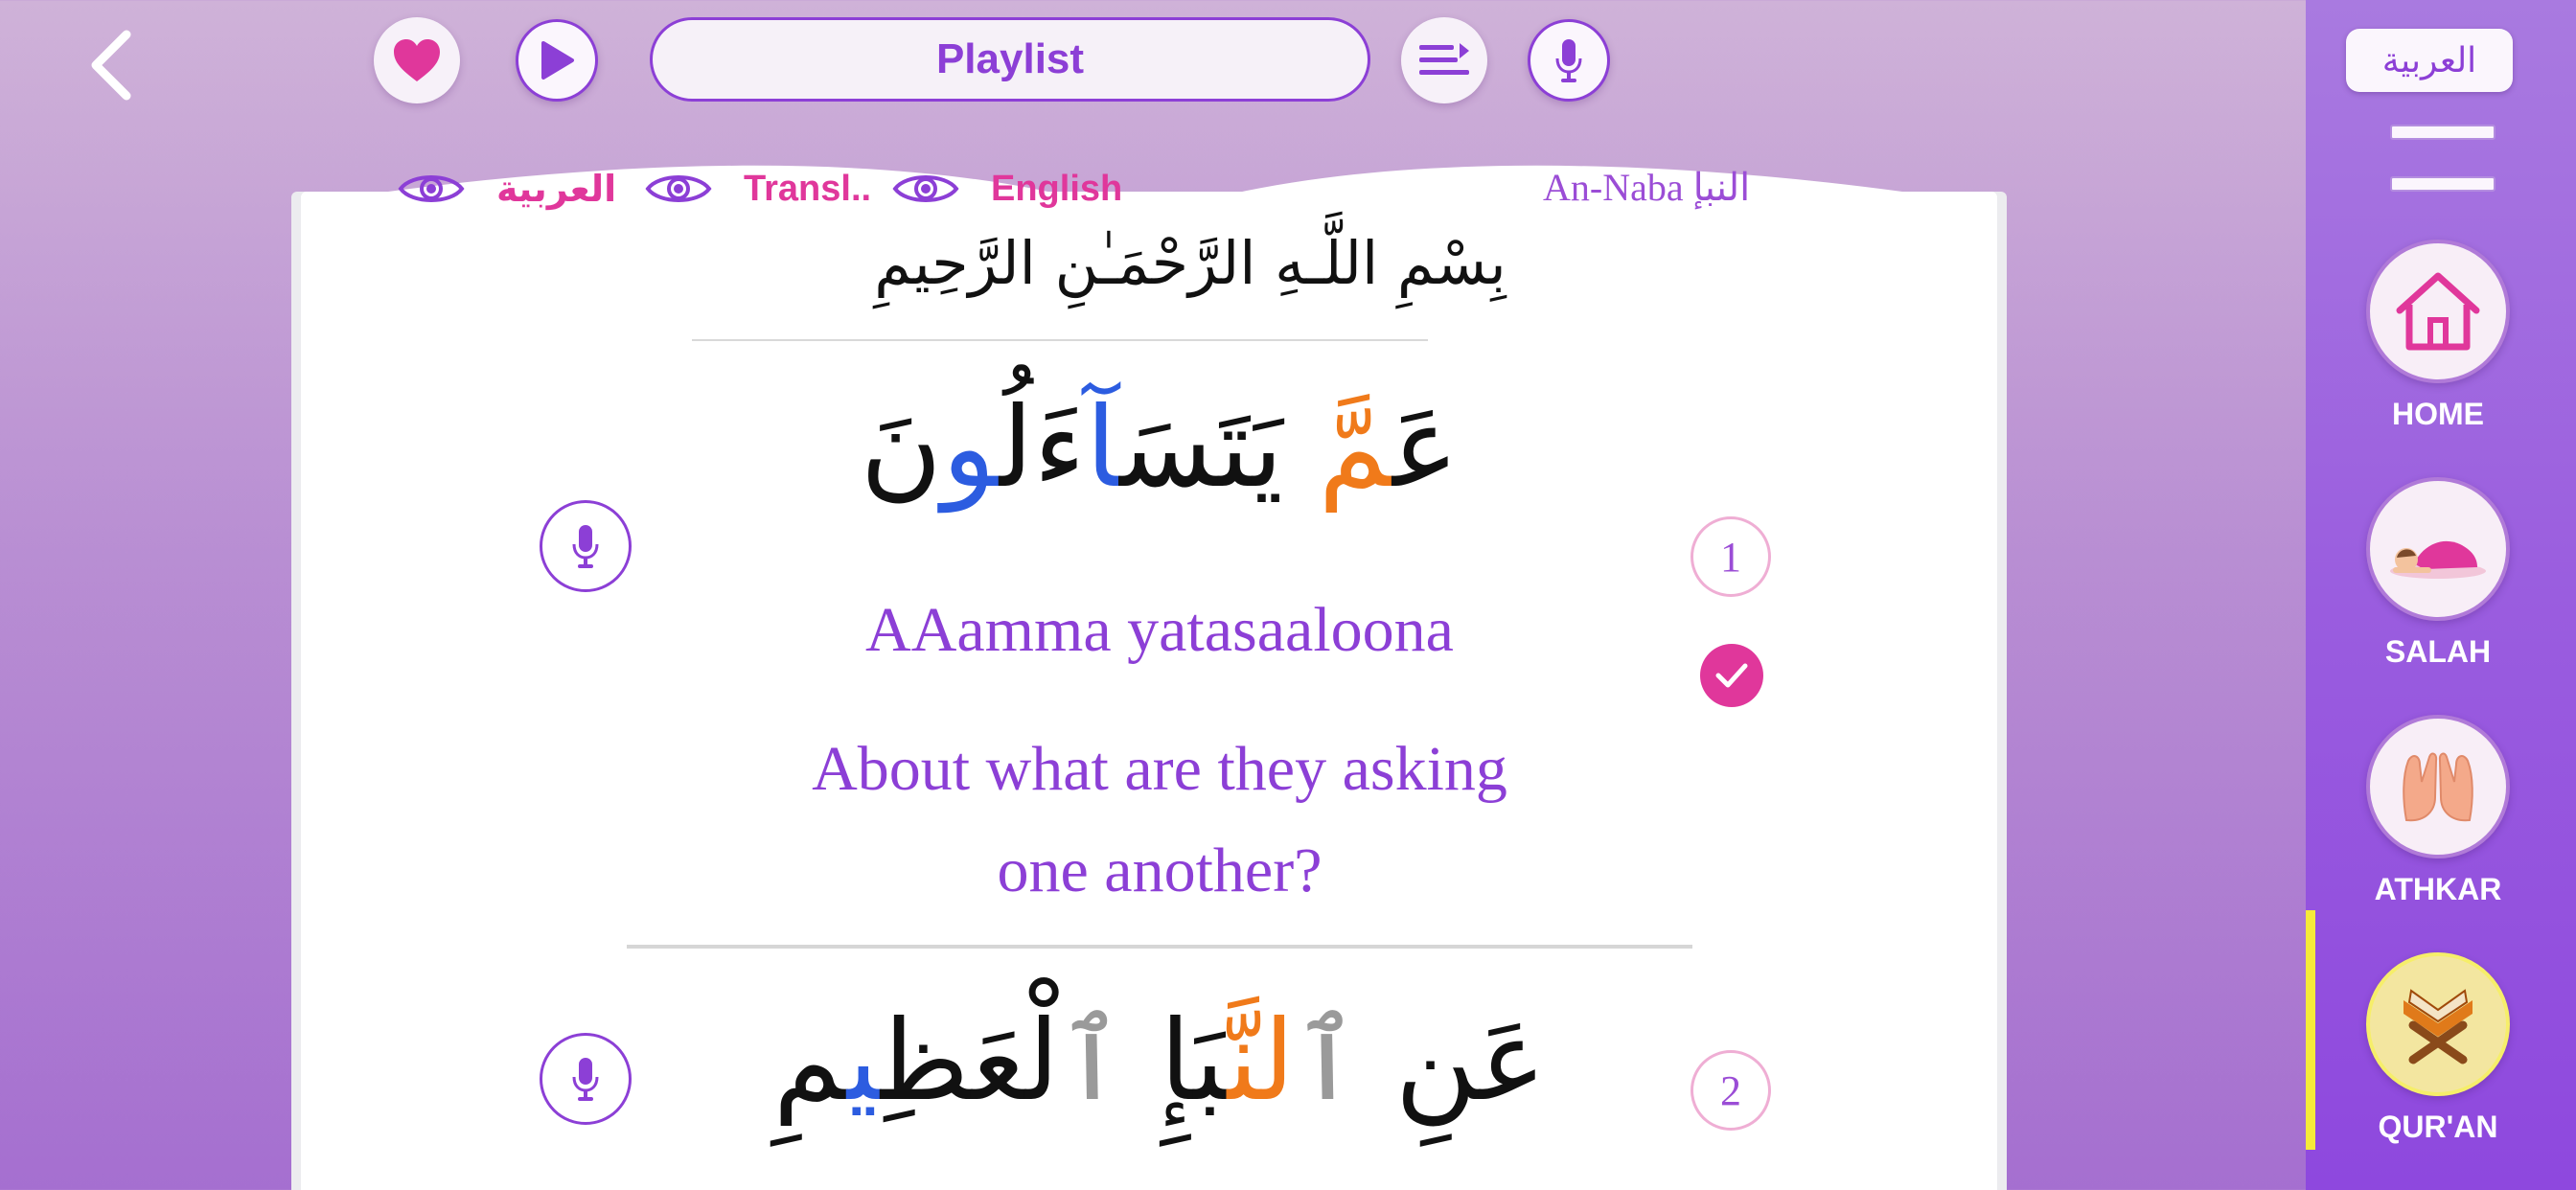 The height and width of the screenshot is (1190, 2576). Describe the element at coordinates (1190, 263) in the screenshot. I see `bismillah: بِسْمِ اللَّـهِ الرَّحْمَـٰنِ الرَّحِيمِ` at that location.